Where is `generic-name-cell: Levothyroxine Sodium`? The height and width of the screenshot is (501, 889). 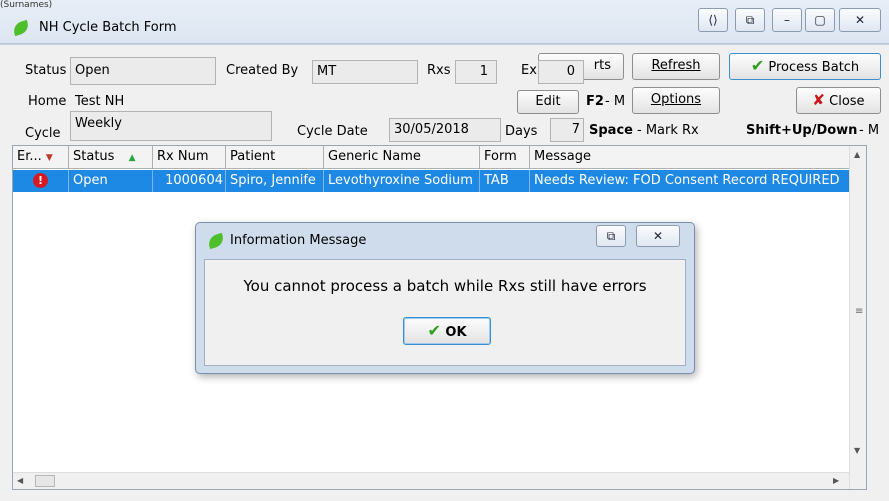 generic-name-cell: Levothyroxine Sodium is located at coordinates (402, 181).